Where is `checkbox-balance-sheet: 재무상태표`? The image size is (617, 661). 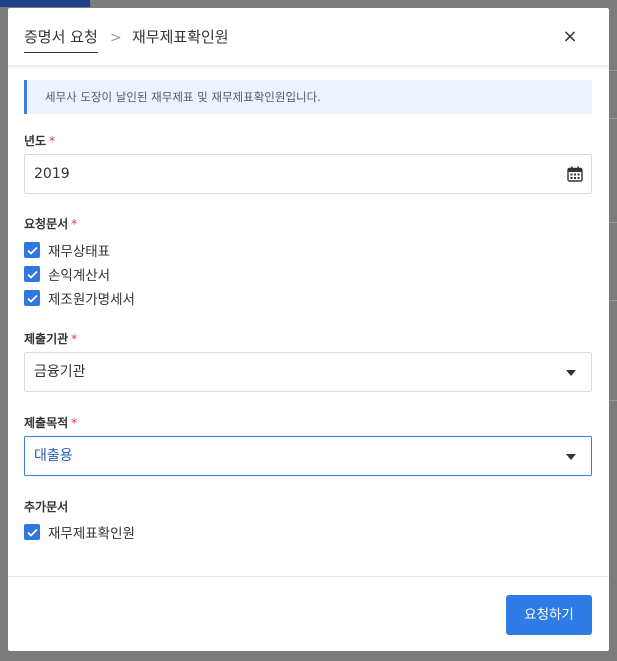
checkbox-balance-sheet: 재무상태표 is located at coordinates (67, 250).